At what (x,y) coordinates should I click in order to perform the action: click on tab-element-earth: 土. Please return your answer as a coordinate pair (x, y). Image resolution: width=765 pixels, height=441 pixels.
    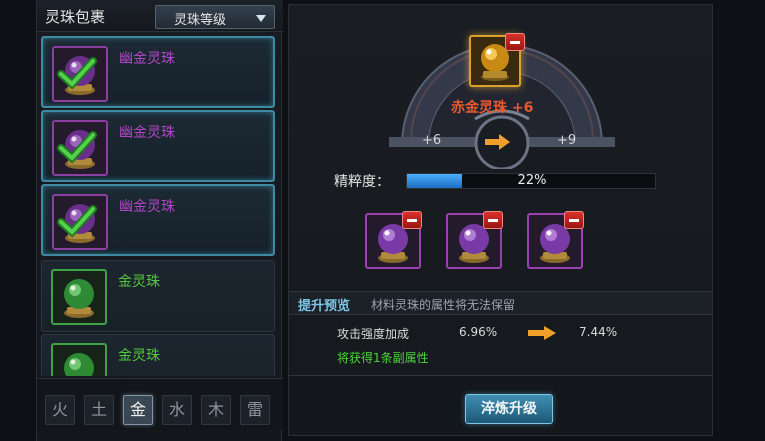
    Looking at the image, I should click on (99, 410).